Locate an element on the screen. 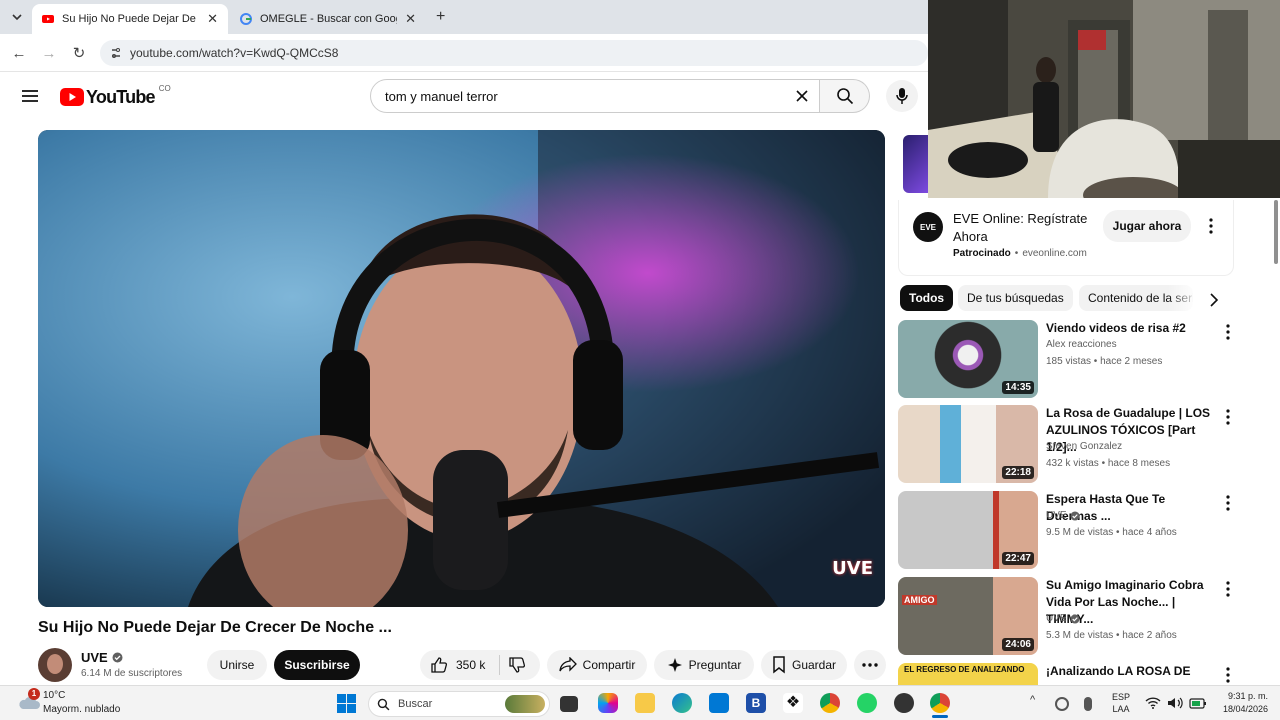 This screenshot has height=720, width=1280. channel-name: Alex reacciones is located at coordinates (1081, 344).